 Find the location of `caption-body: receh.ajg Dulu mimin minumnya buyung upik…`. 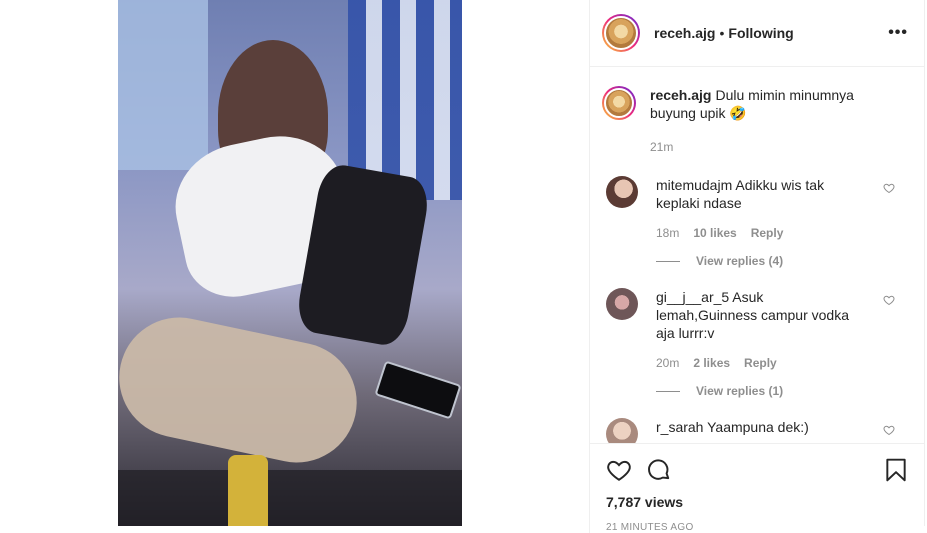

caption-body: receh.ajg Dulu mimin minumnya buyung upik… is located at coordinates (760, 121).